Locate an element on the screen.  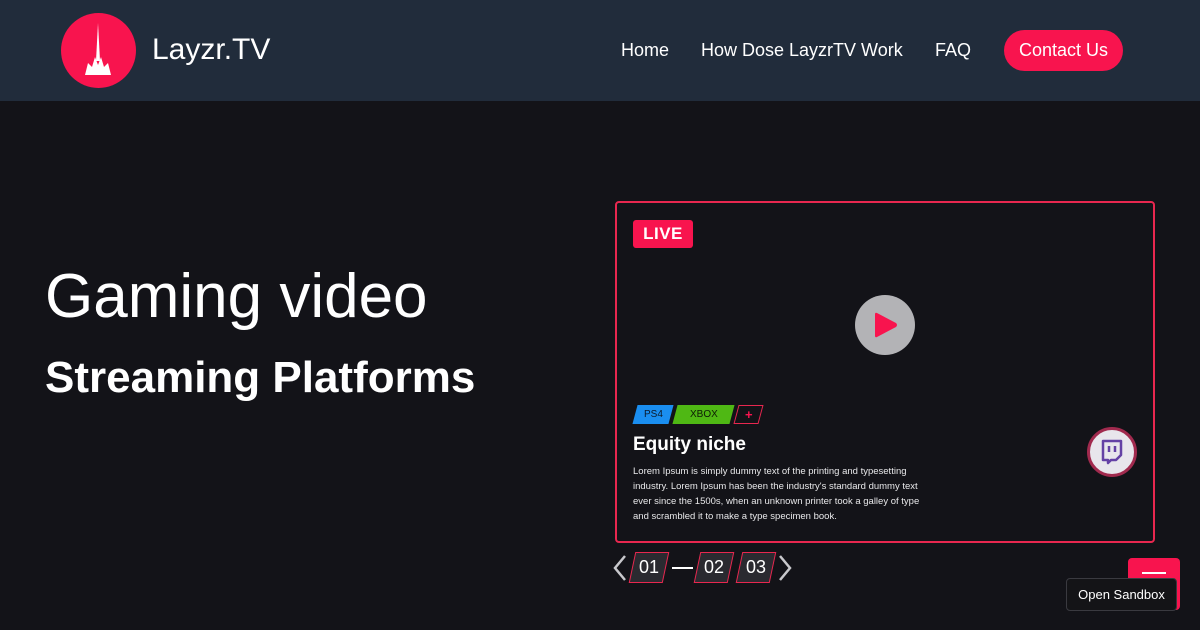
chevron-left-icon is located at coordinates (619, 568).